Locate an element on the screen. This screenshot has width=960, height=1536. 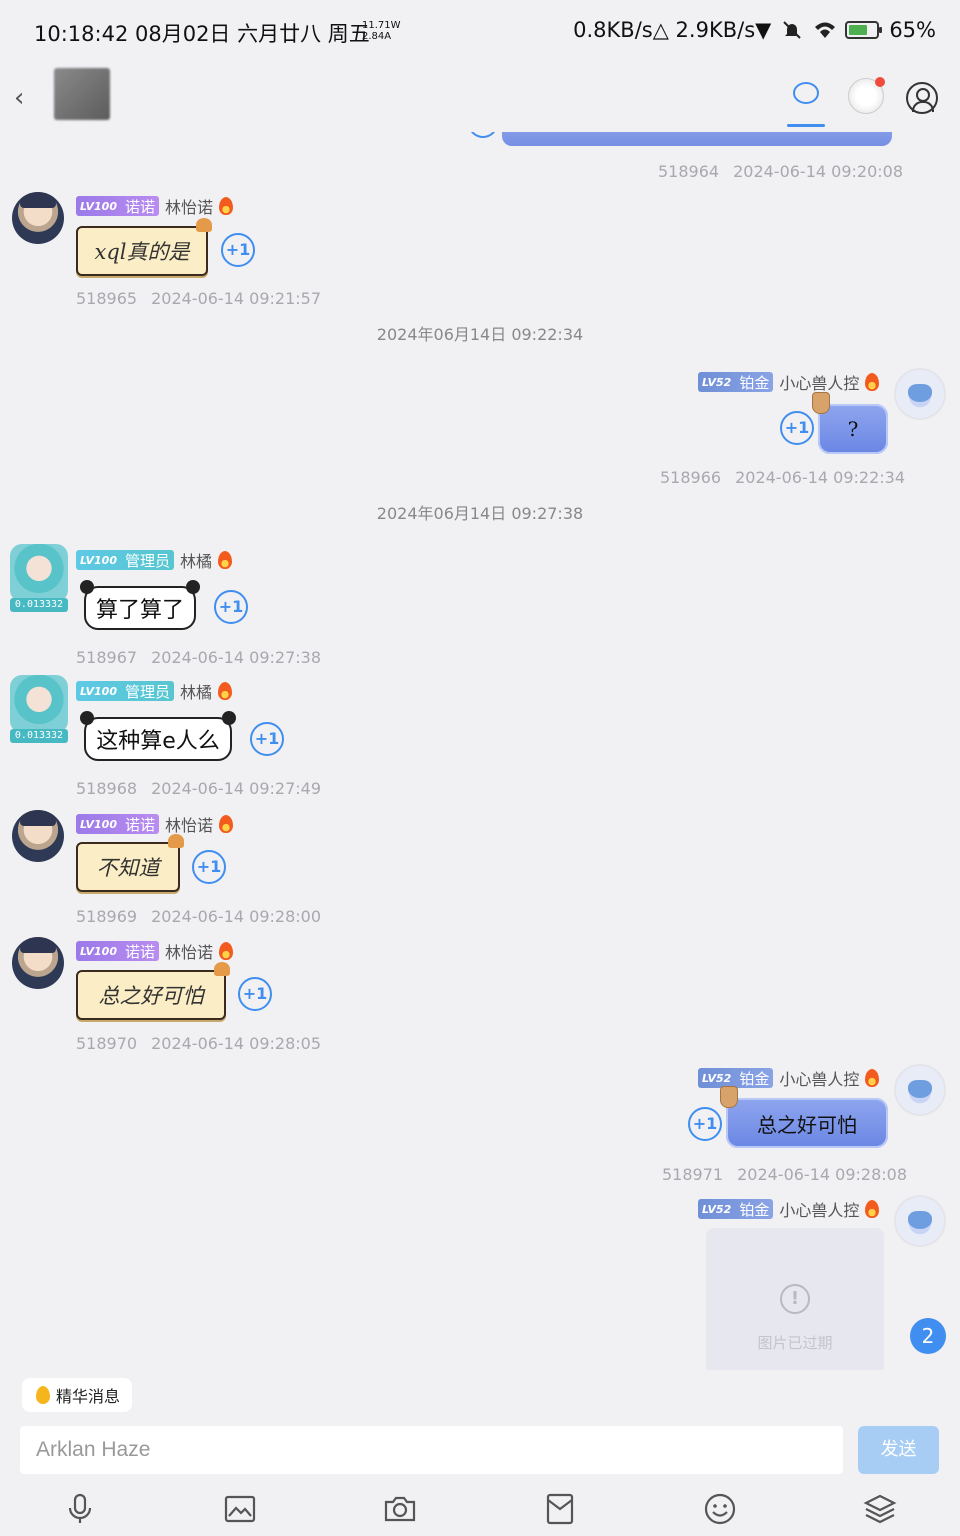
sender-line: LV100 管理员 林橘 is located at coordinates (154, 691).